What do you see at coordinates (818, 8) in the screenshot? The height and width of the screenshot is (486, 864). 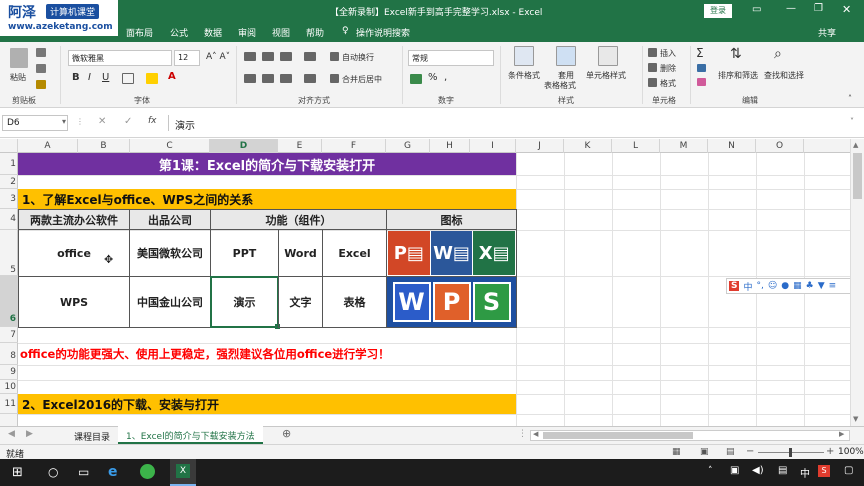 I see `restore-icon: ❐` at bounding box center [818, 8].